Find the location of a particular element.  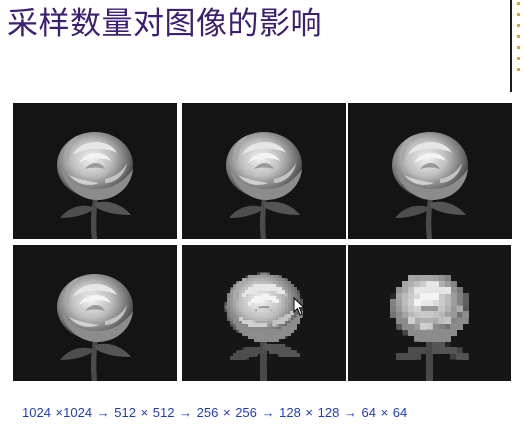

slide-title: 采样数量对图像的影响 is located at coordinates (164, 24).